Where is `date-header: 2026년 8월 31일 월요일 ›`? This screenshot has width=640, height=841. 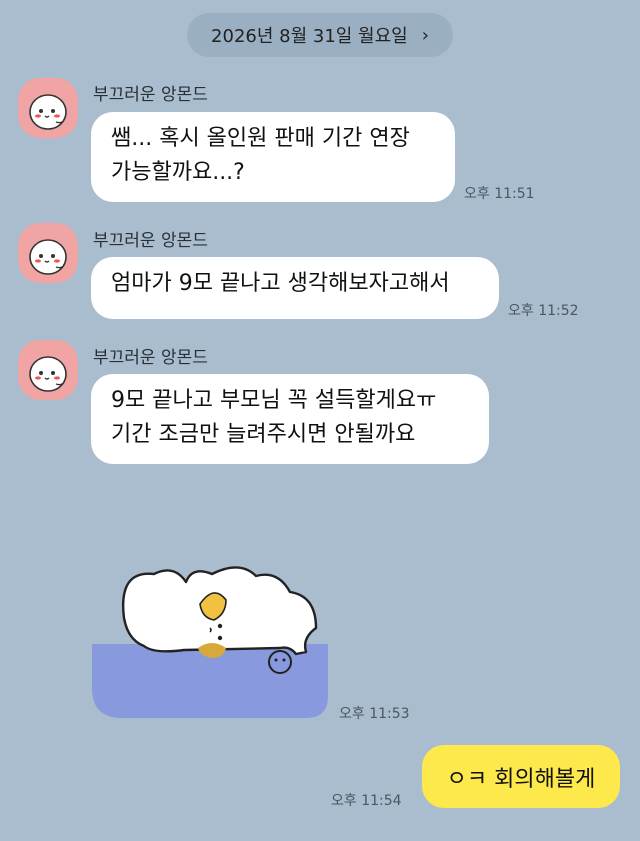
date-header: 2026년 8월 31일 월요일 › is located at coordinates (320, 35).